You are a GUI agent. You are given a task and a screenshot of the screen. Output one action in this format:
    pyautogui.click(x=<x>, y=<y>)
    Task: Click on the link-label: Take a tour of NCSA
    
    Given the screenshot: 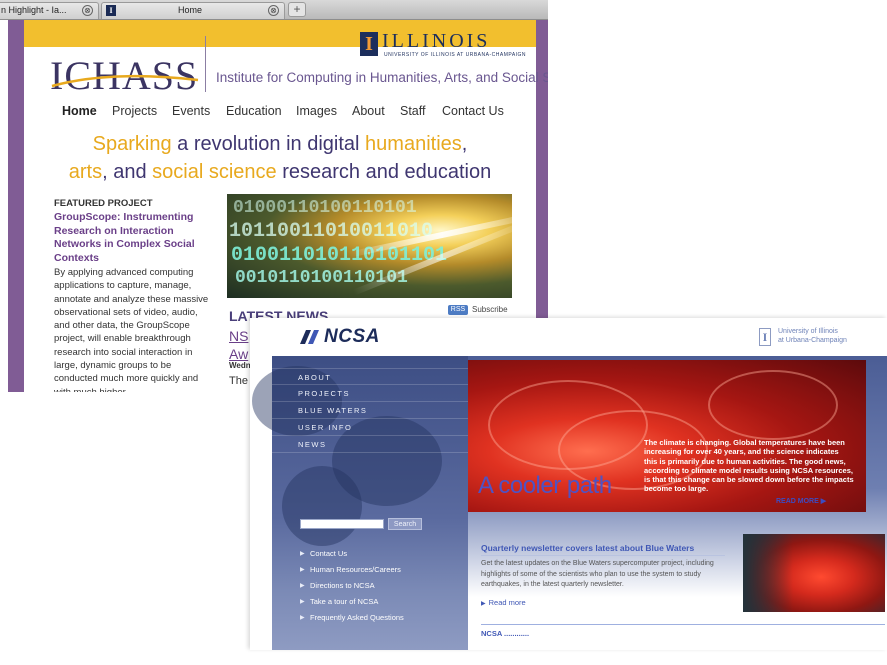 What is the action you would take?
    pyautogui.click(x=344, y=601)
    